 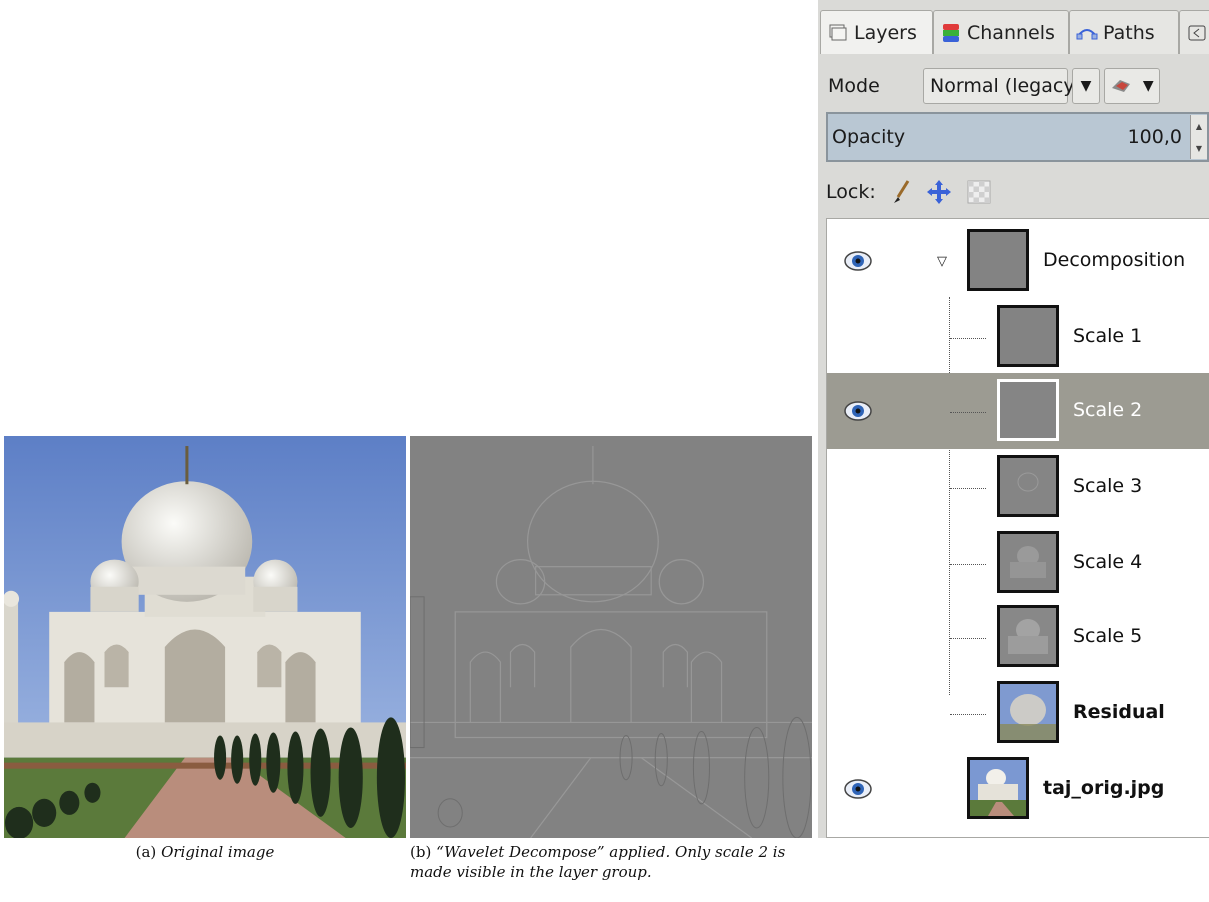 I want to click on layer-row-scale-4: Scale 4, so click(x=1018, y=563).